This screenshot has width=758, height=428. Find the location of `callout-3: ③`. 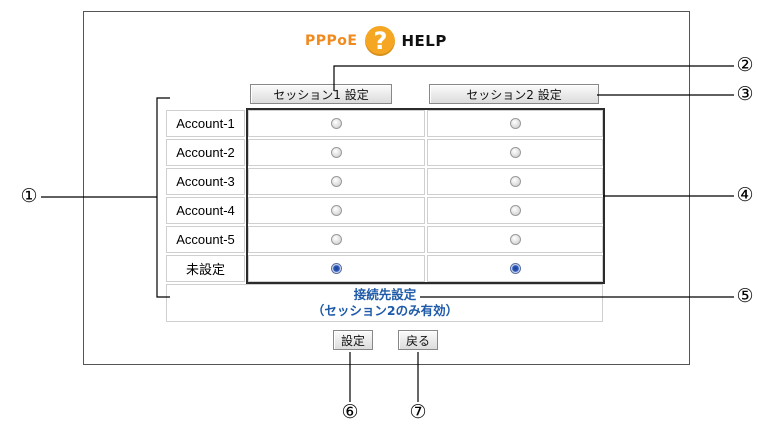

callout-3: ③ is located at coordinates (745, 94).